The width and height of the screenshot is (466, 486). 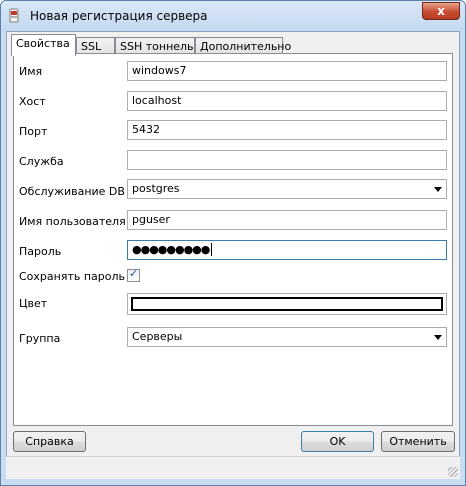 What do you see at coordinates (287, 101) in the screenshot?
I see `host-field: localhost` at bounding box center [287, 101].